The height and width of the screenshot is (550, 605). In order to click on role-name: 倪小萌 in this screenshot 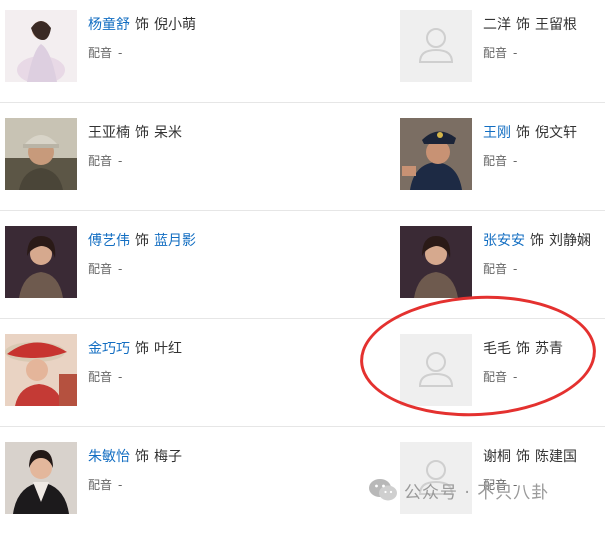, I will do `click(175, 25)`.